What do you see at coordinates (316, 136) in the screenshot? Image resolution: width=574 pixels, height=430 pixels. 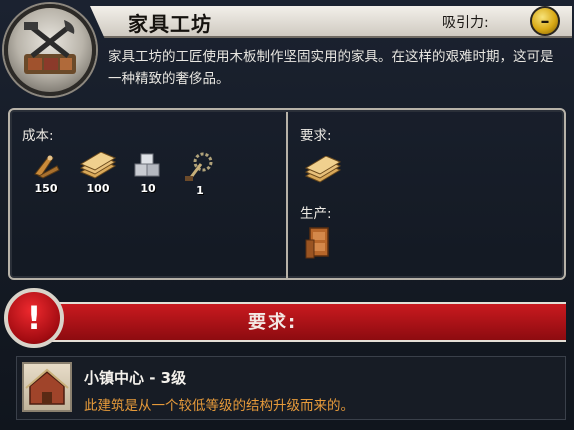 I see `requires-label: 要求:` at bounding box center [316, 136].